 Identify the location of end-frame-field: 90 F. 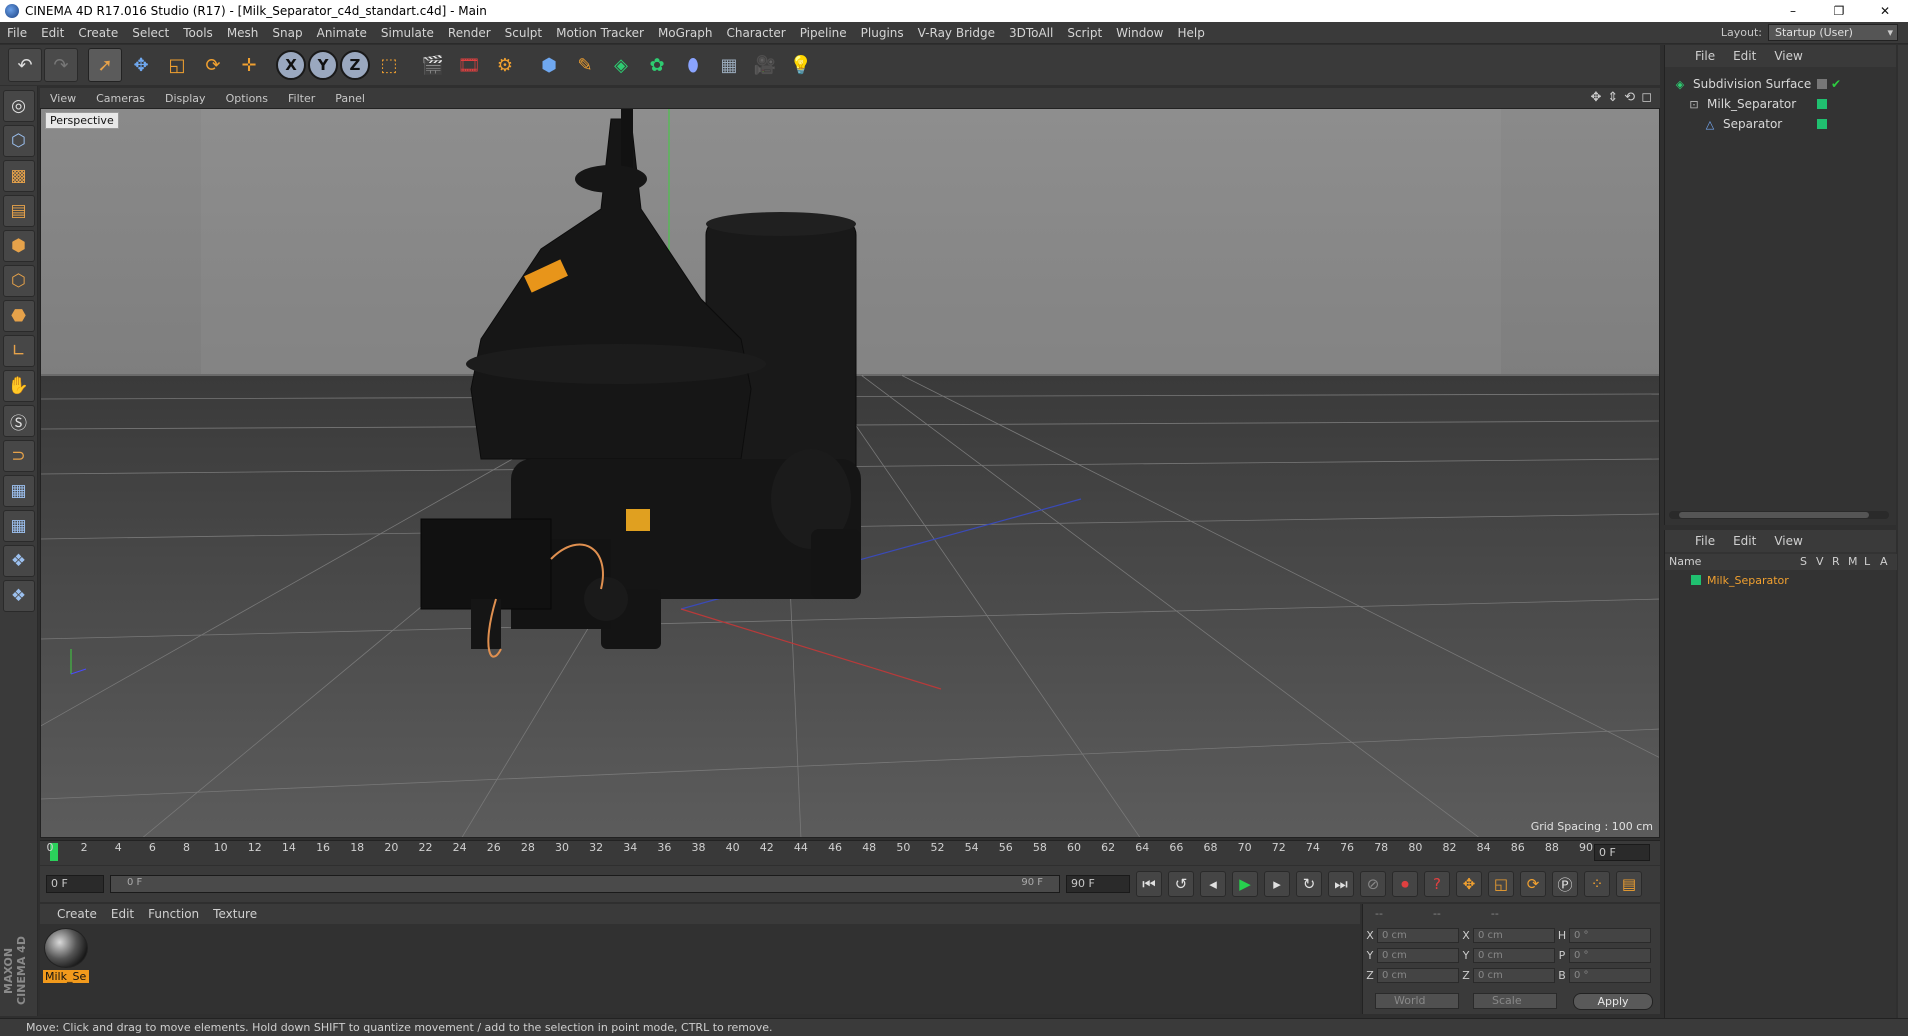
(1098, 884).